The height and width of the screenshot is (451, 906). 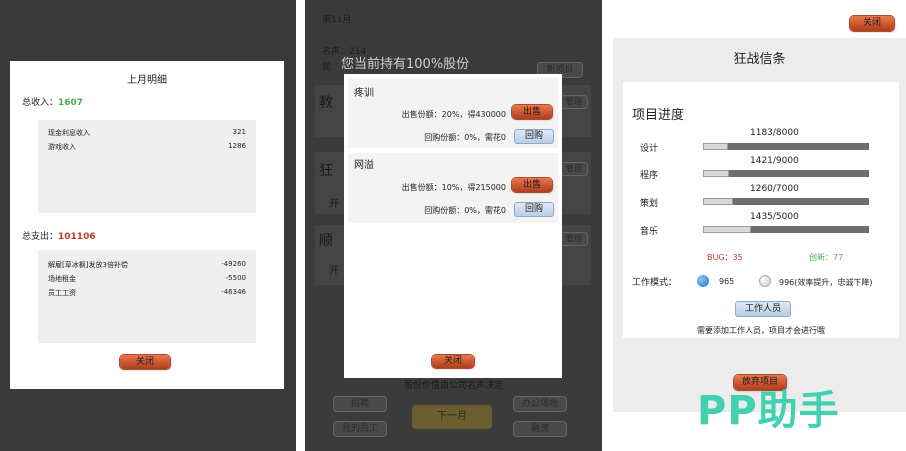 I want to click on mode-965-label: 965, so click(x=727, y=281).